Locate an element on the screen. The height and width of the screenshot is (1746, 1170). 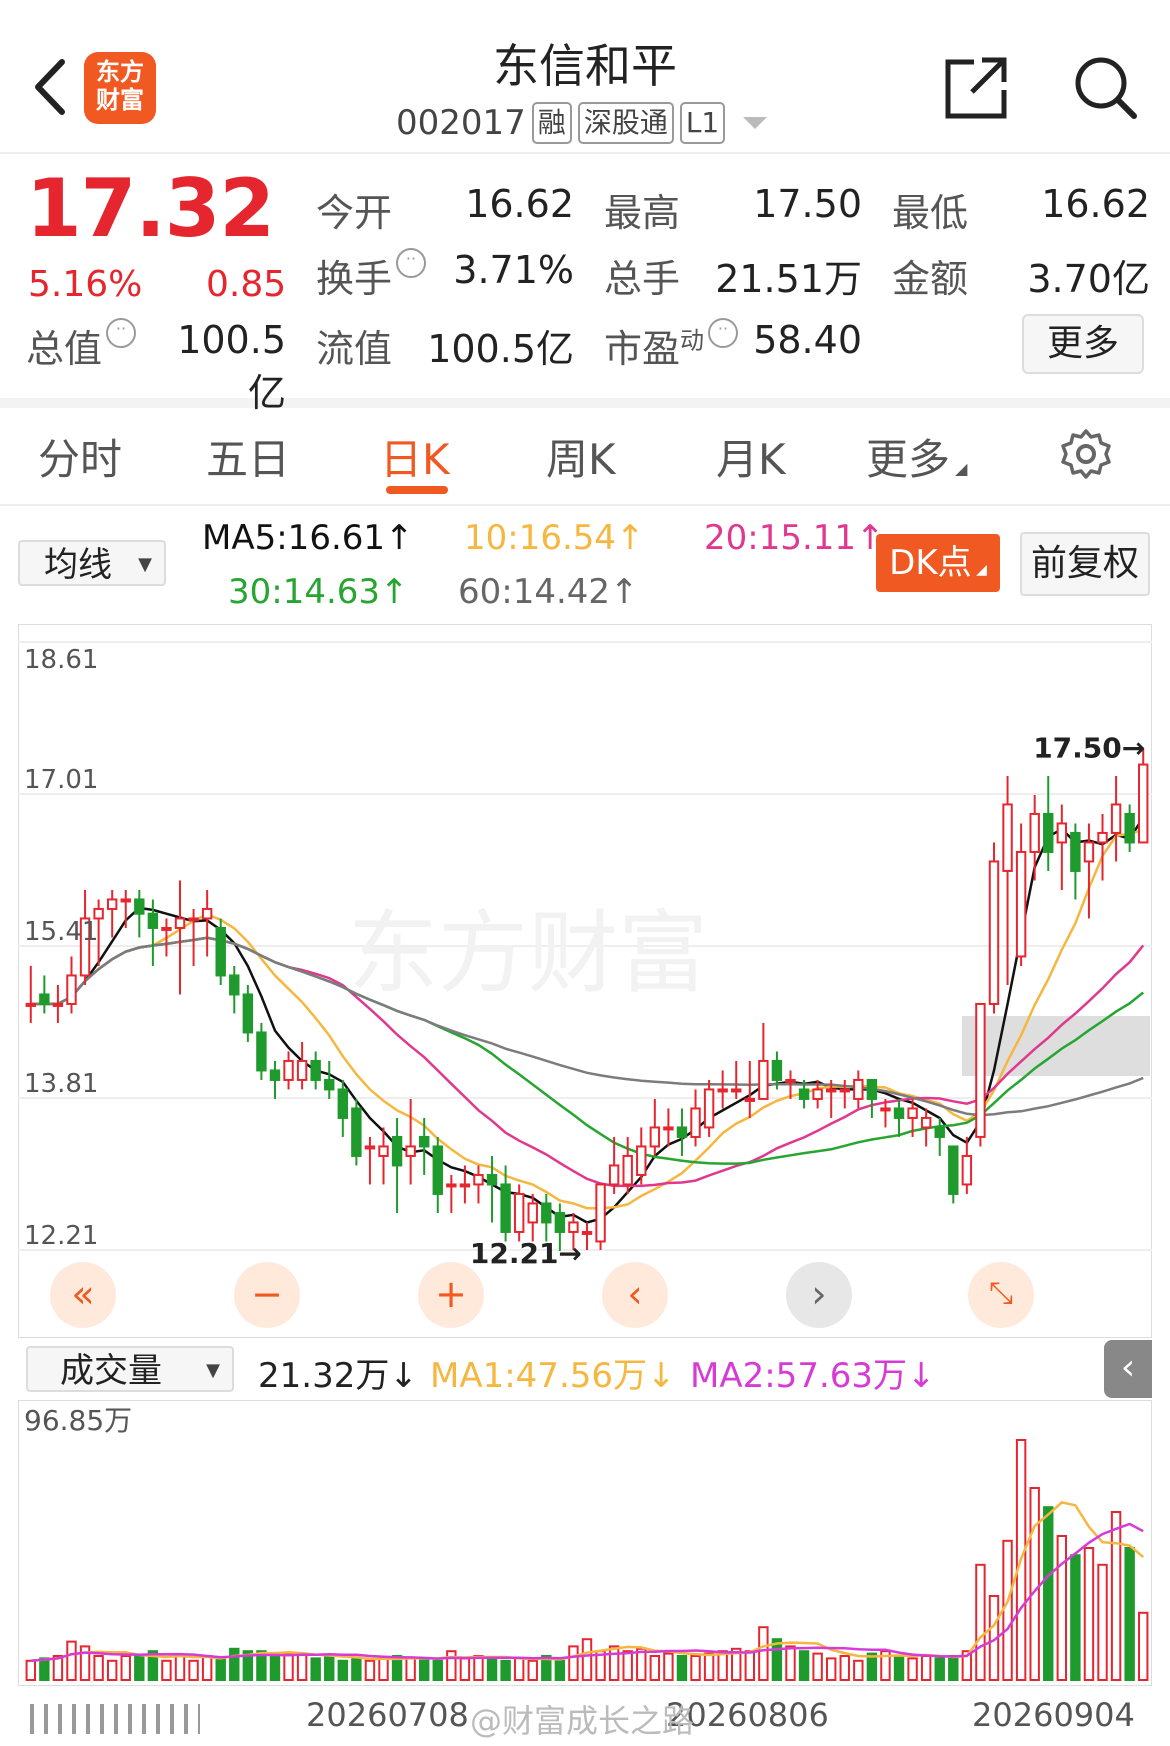
dropdown-caret-icon is located at coordinates (755, 123).